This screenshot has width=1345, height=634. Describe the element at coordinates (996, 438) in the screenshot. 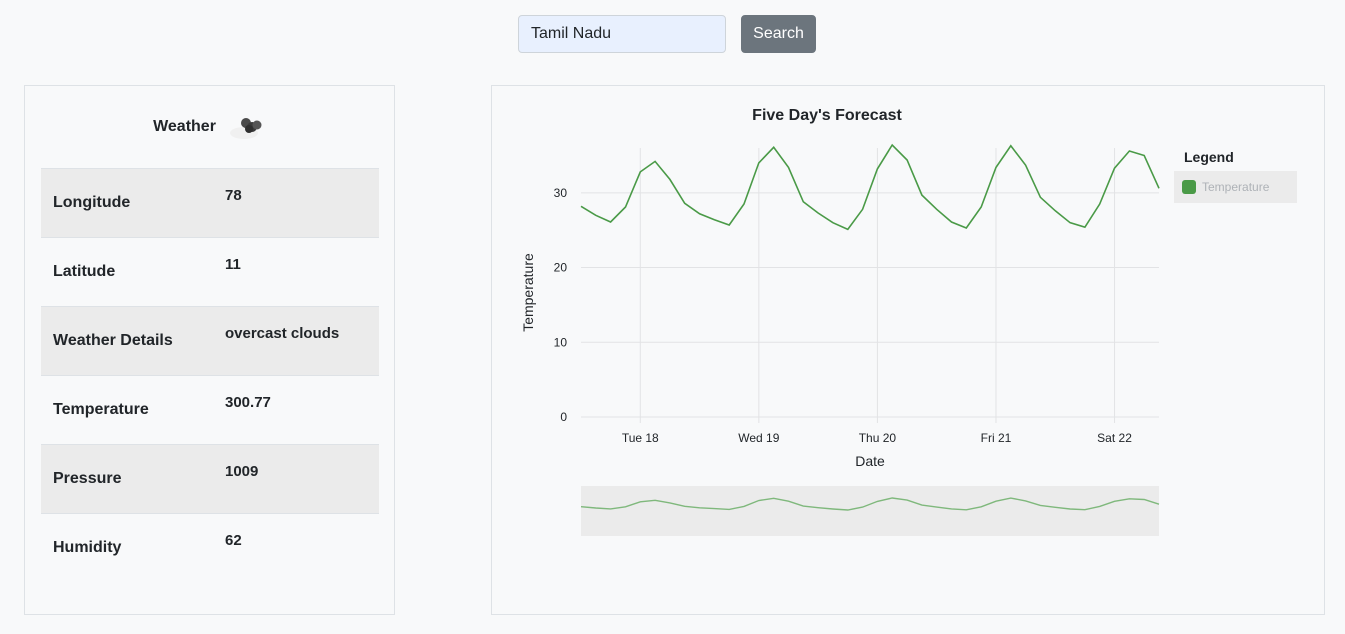

I see `x-tick-label: Fri 21` at that location.